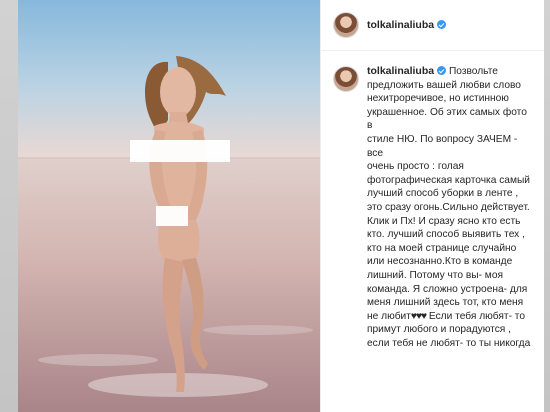 The image size is (550, 412). Describe the element at coordinates (473, 71) in the screenshot. I see `caption-line: Позвольте` at that location.